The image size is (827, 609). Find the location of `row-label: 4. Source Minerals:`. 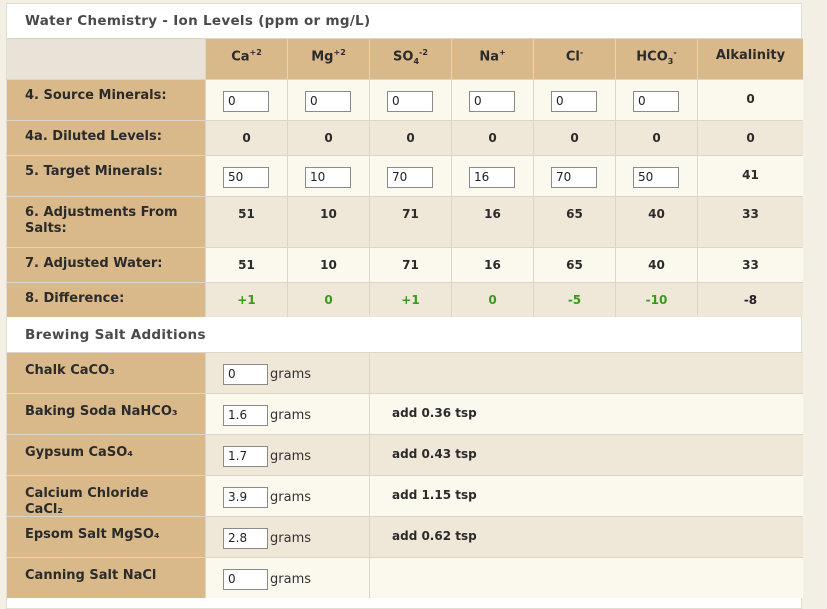

row-label: 4. Source Minerals: is located at coordinates (106, 100).